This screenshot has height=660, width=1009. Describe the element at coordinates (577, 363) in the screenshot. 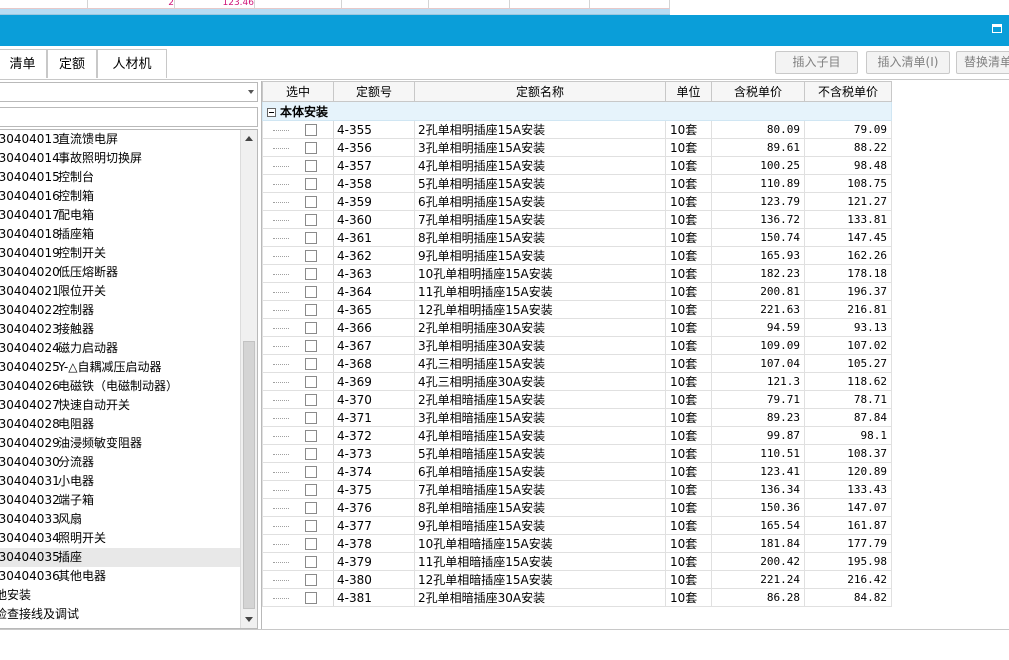

I see `table-row: 4-368 4孔三相明插座15A安装 10套 107.04 105.27` at that location.